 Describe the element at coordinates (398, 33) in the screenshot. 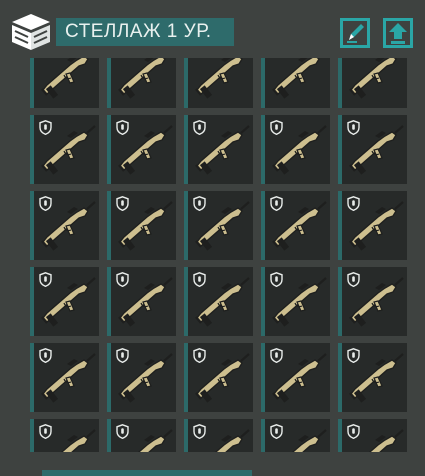

I see `upload-arrow-icon` at that location.